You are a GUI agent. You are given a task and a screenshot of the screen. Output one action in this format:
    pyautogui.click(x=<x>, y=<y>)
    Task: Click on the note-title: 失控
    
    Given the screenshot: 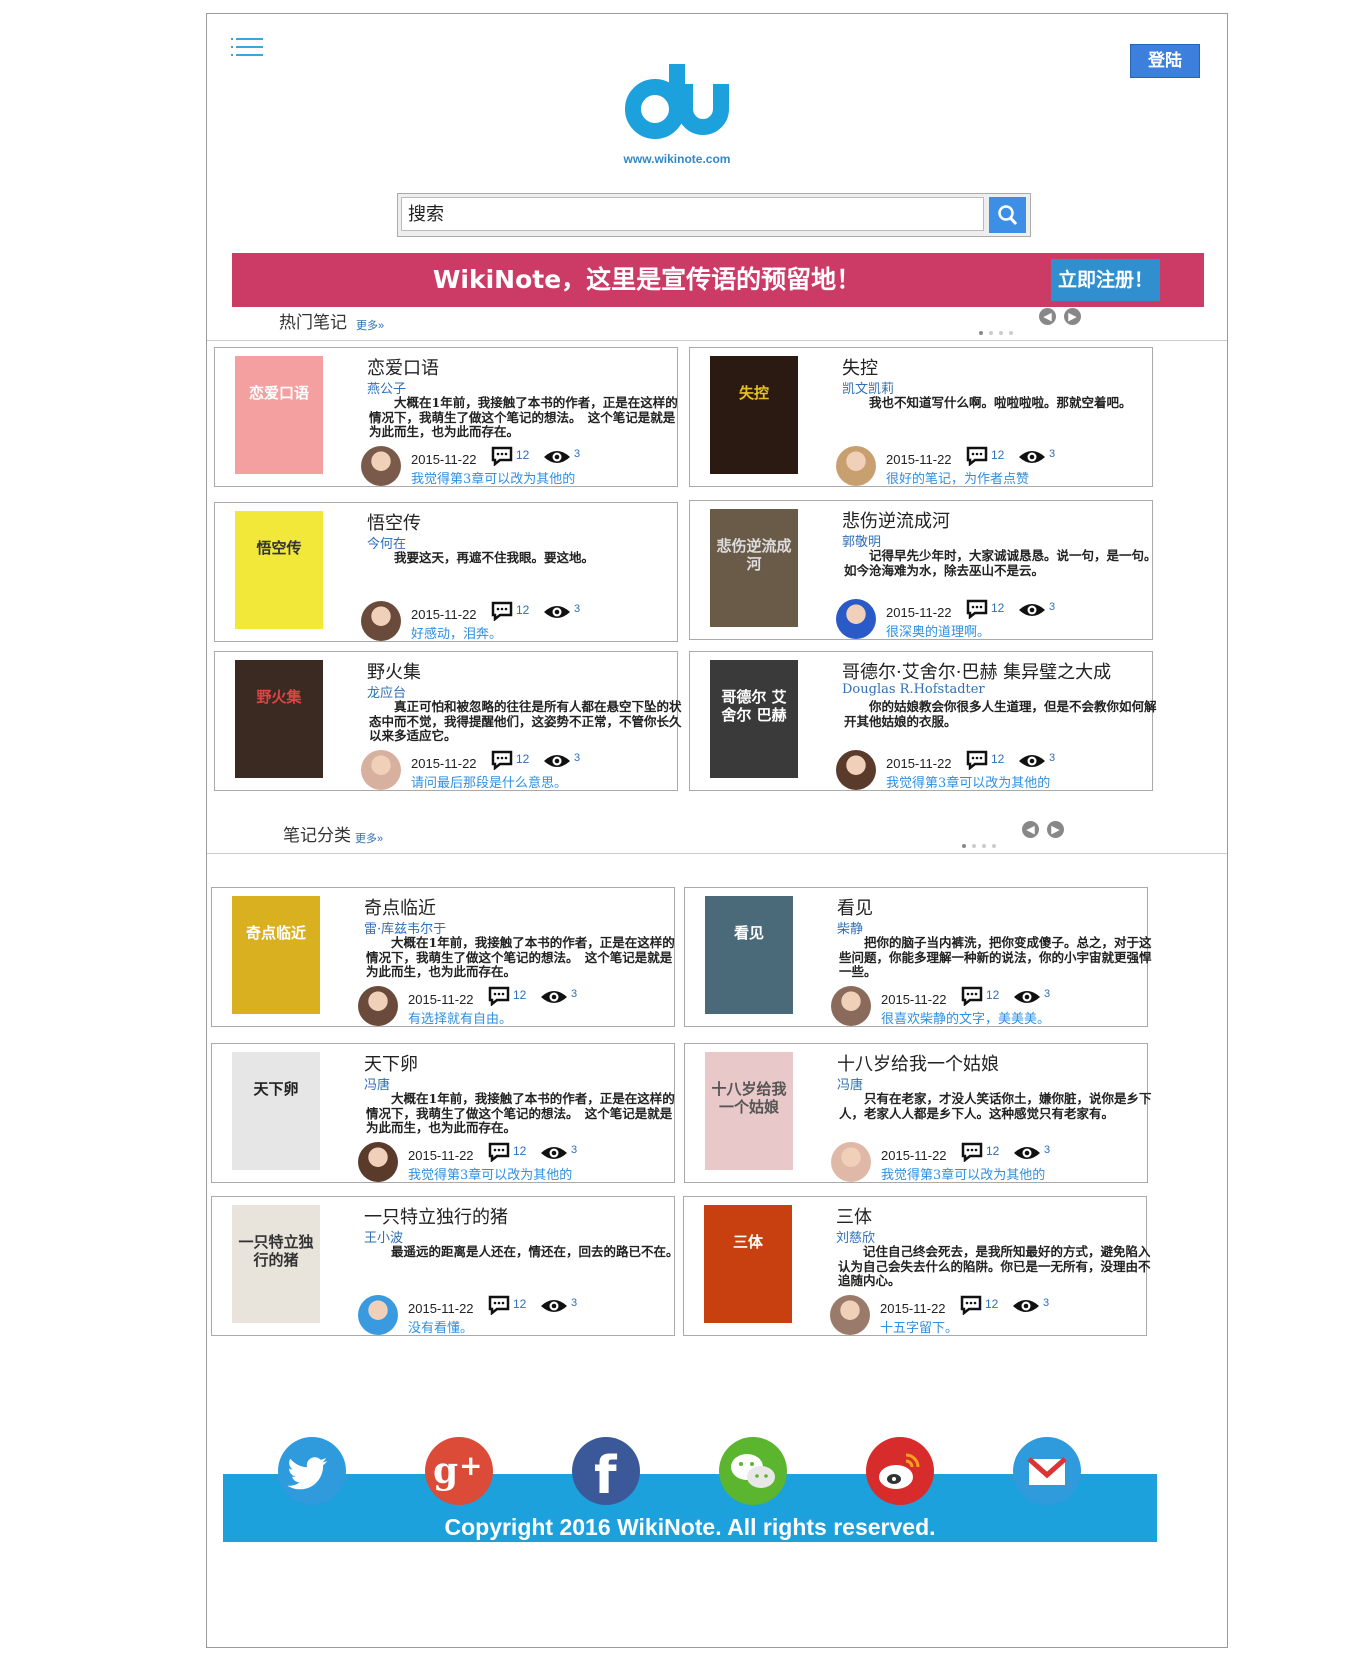 What is the action you would take?
    pyautogui.click(x=860, y=367)
    